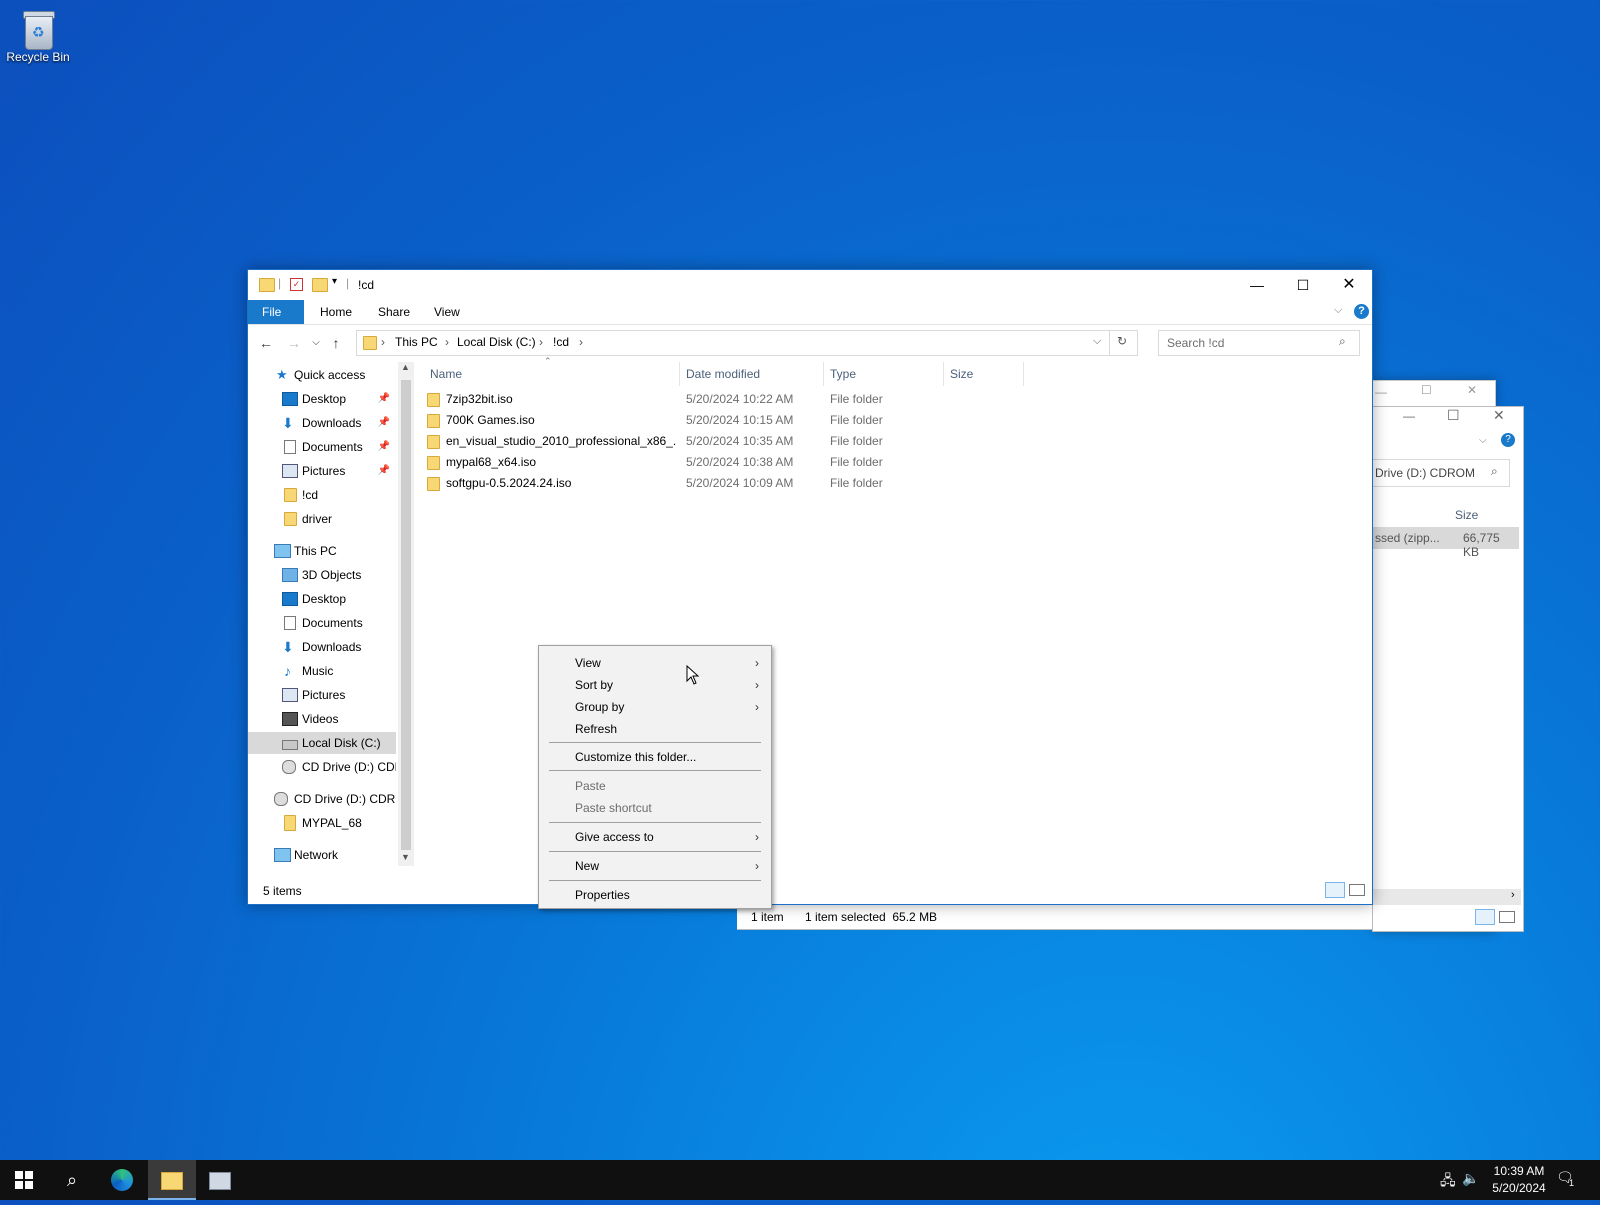  I want to click on breadcrumb-cd: !cd, so click(561, 342).